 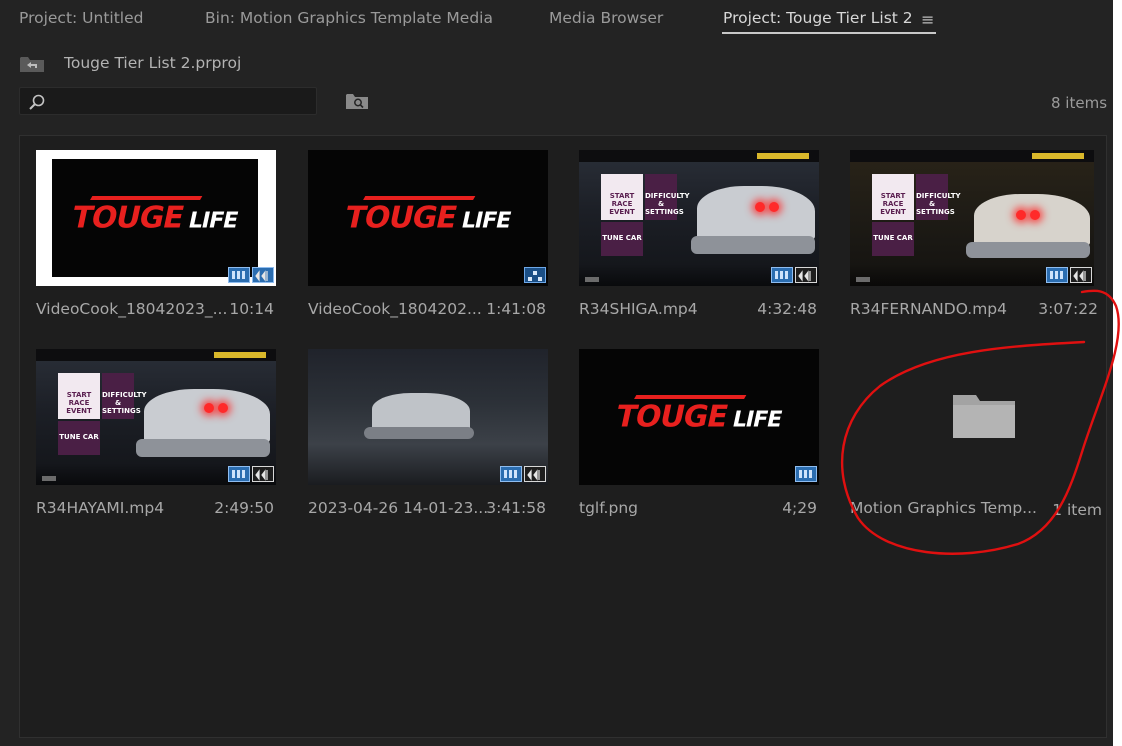 What do you see at coordinates (184, 102) in the screenshot?
I see `search-input` at bounding box center [184, 102].